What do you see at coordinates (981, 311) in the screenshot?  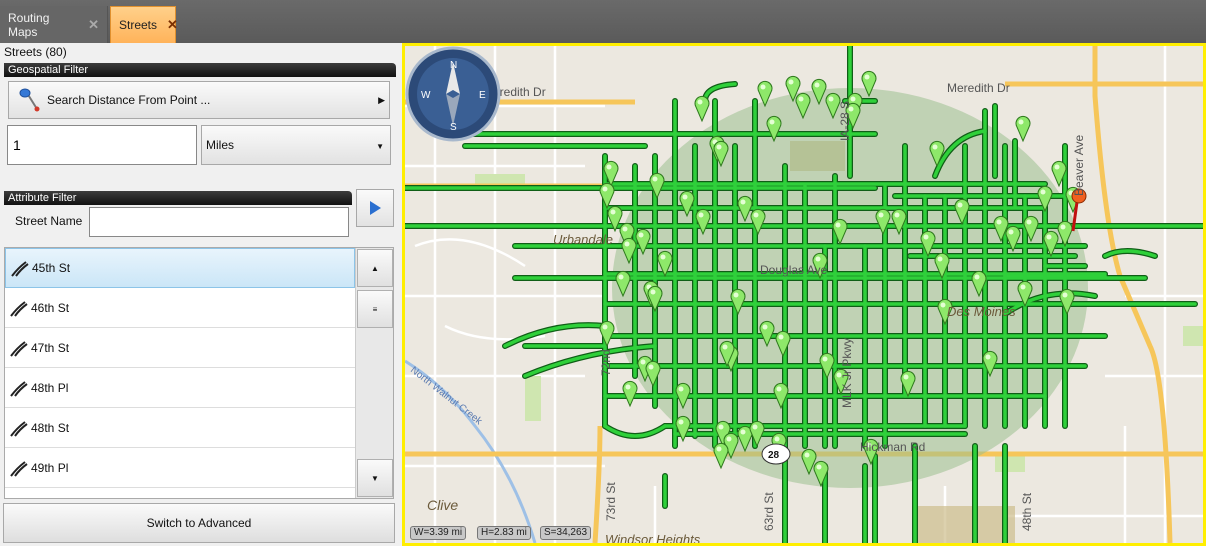 I see `place-label-des-moines: Des Moines` at bounding box center [981, 311].